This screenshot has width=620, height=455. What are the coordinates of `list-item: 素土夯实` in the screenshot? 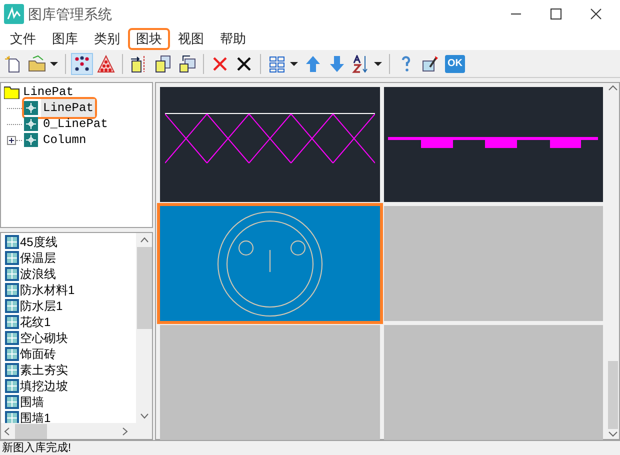 It's located at (44, 370).